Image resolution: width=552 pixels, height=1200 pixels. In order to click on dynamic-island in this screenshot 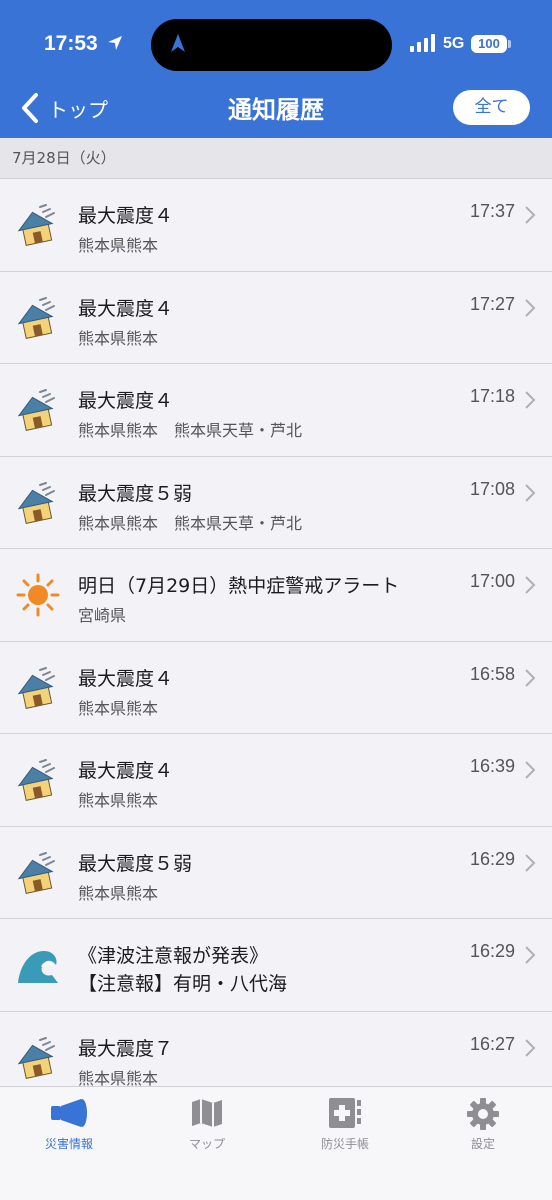, I will do `click(271, 45)`.